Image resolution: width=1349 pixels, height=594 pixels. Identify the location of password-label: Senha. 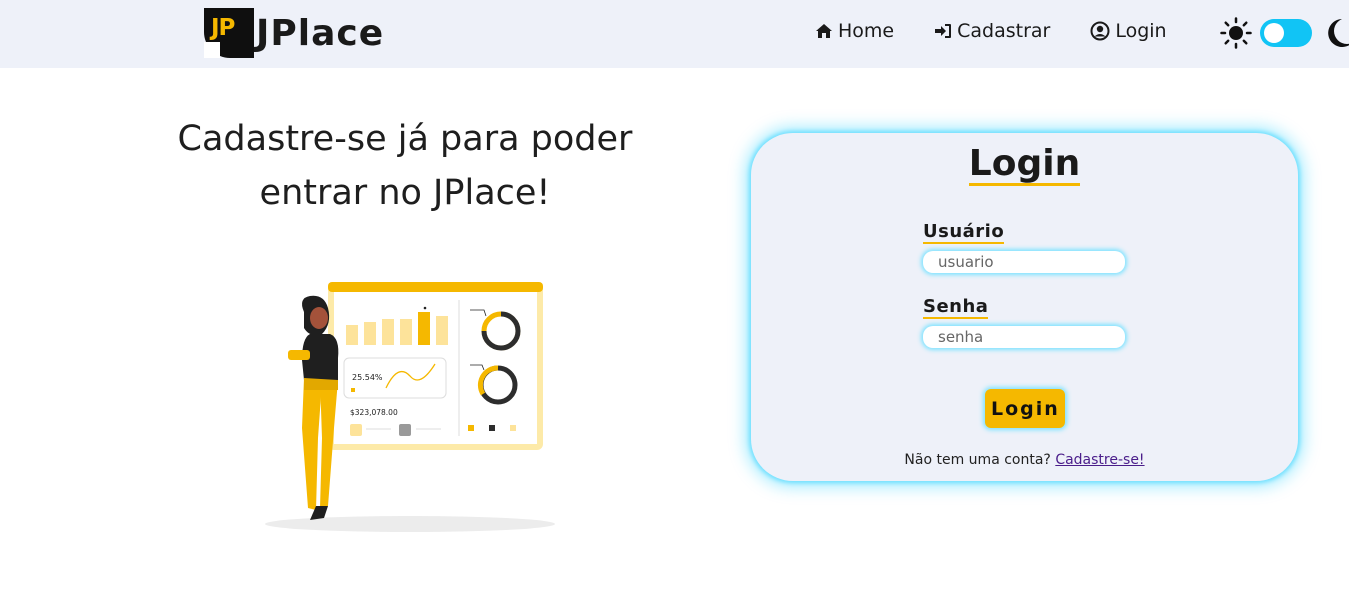
(956, 307).